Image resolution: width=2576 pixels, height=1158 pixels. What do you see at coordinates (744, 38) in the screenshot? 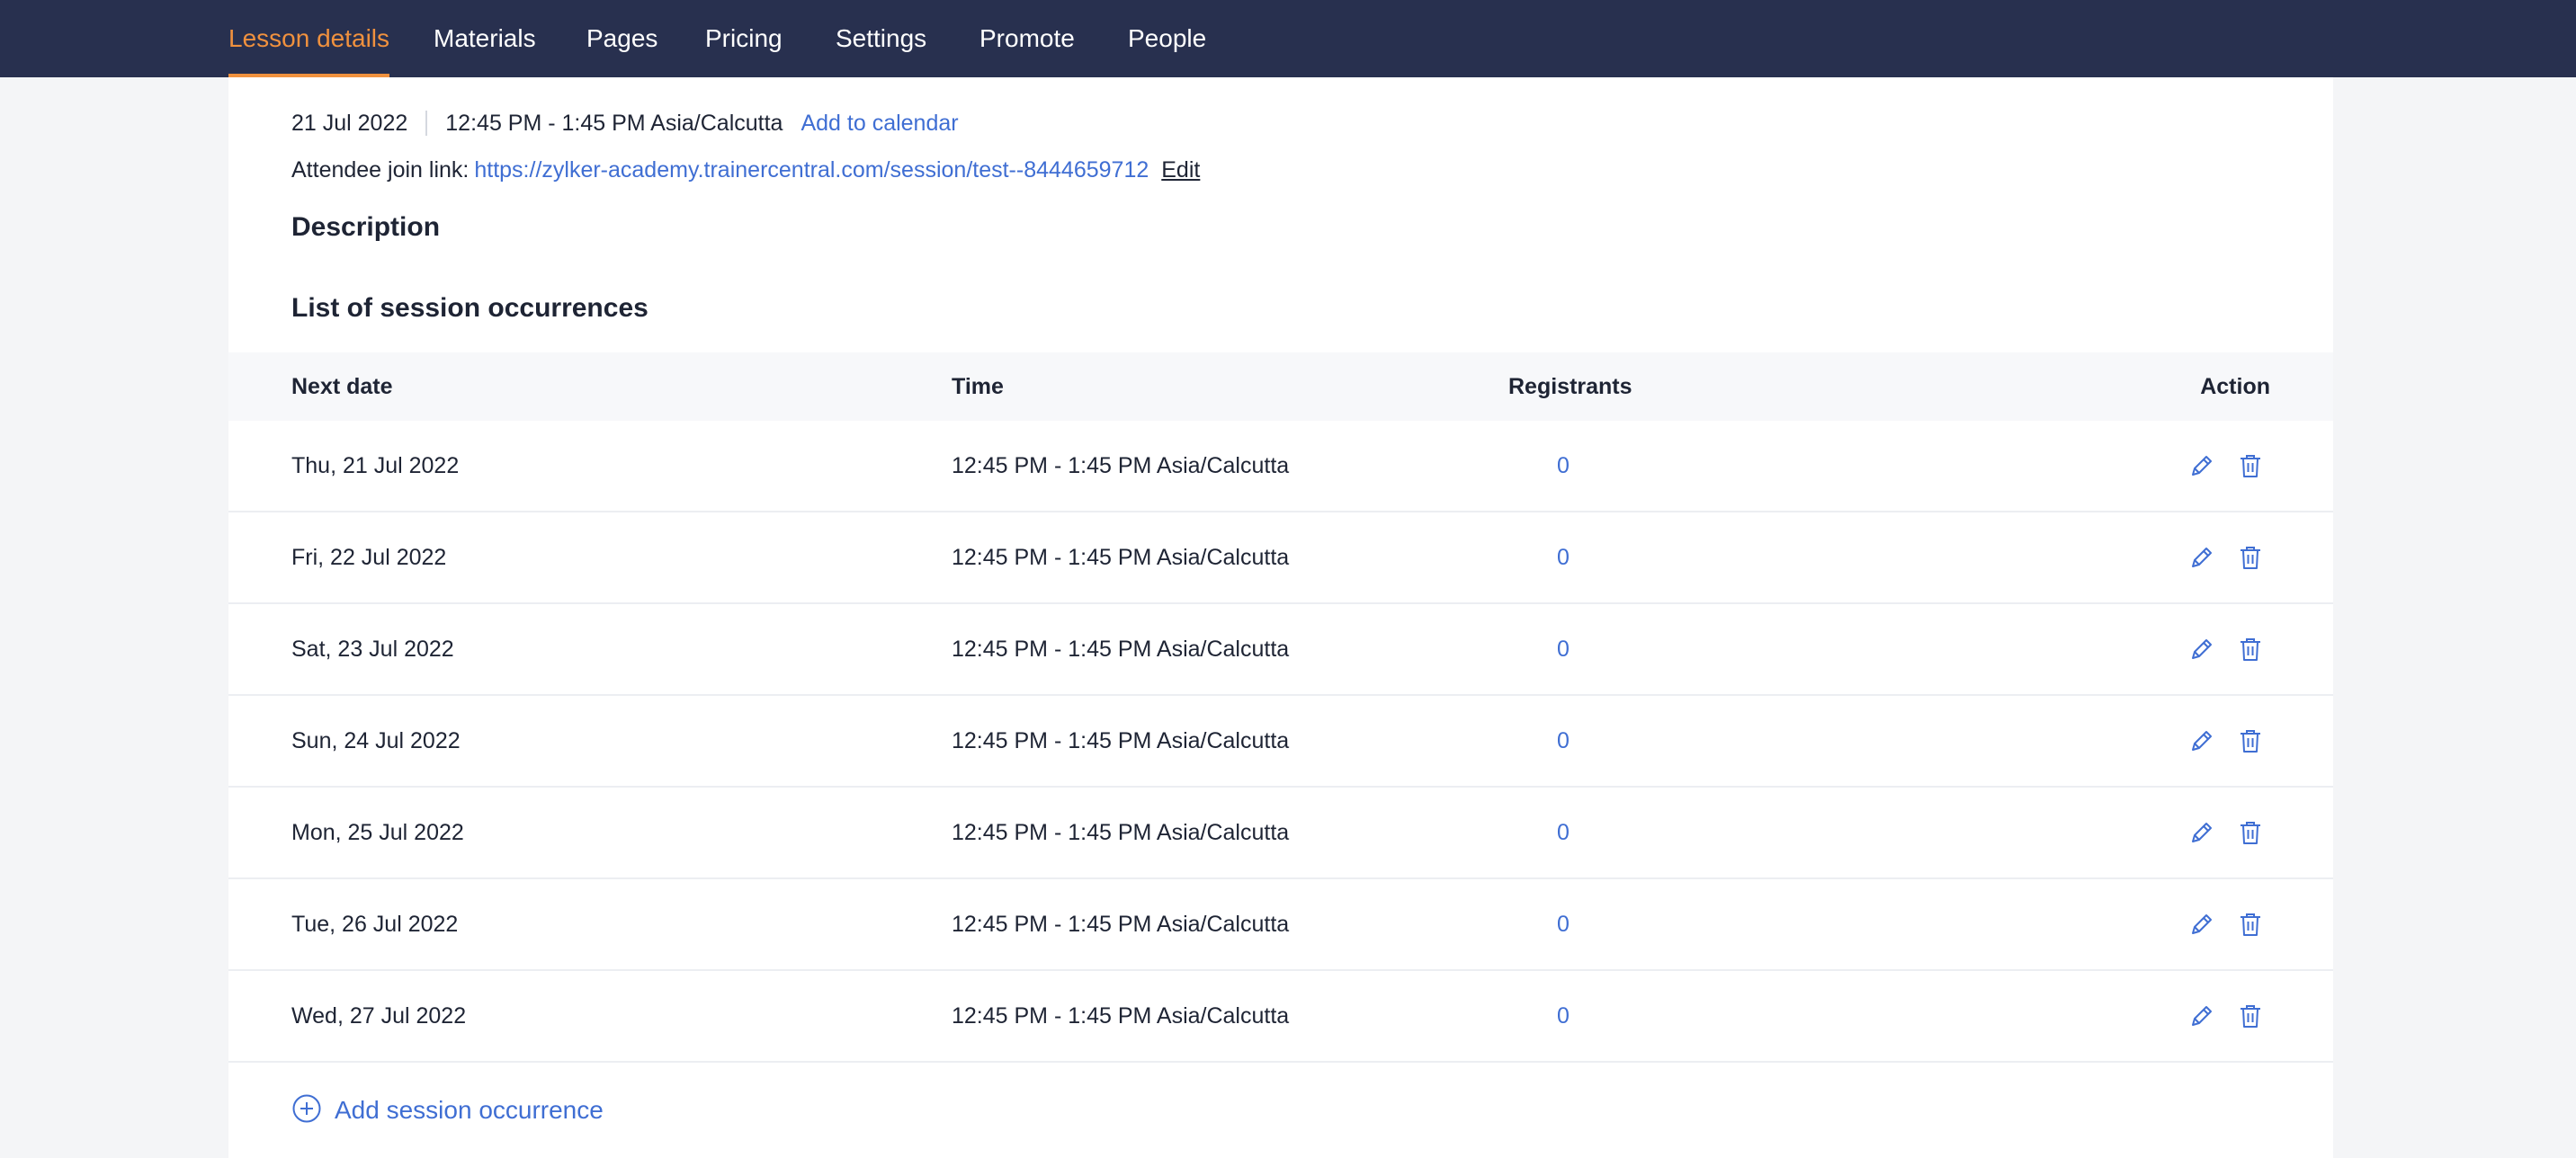
I see `tab-pricing: Pricing` at bounding box center [744, 38].